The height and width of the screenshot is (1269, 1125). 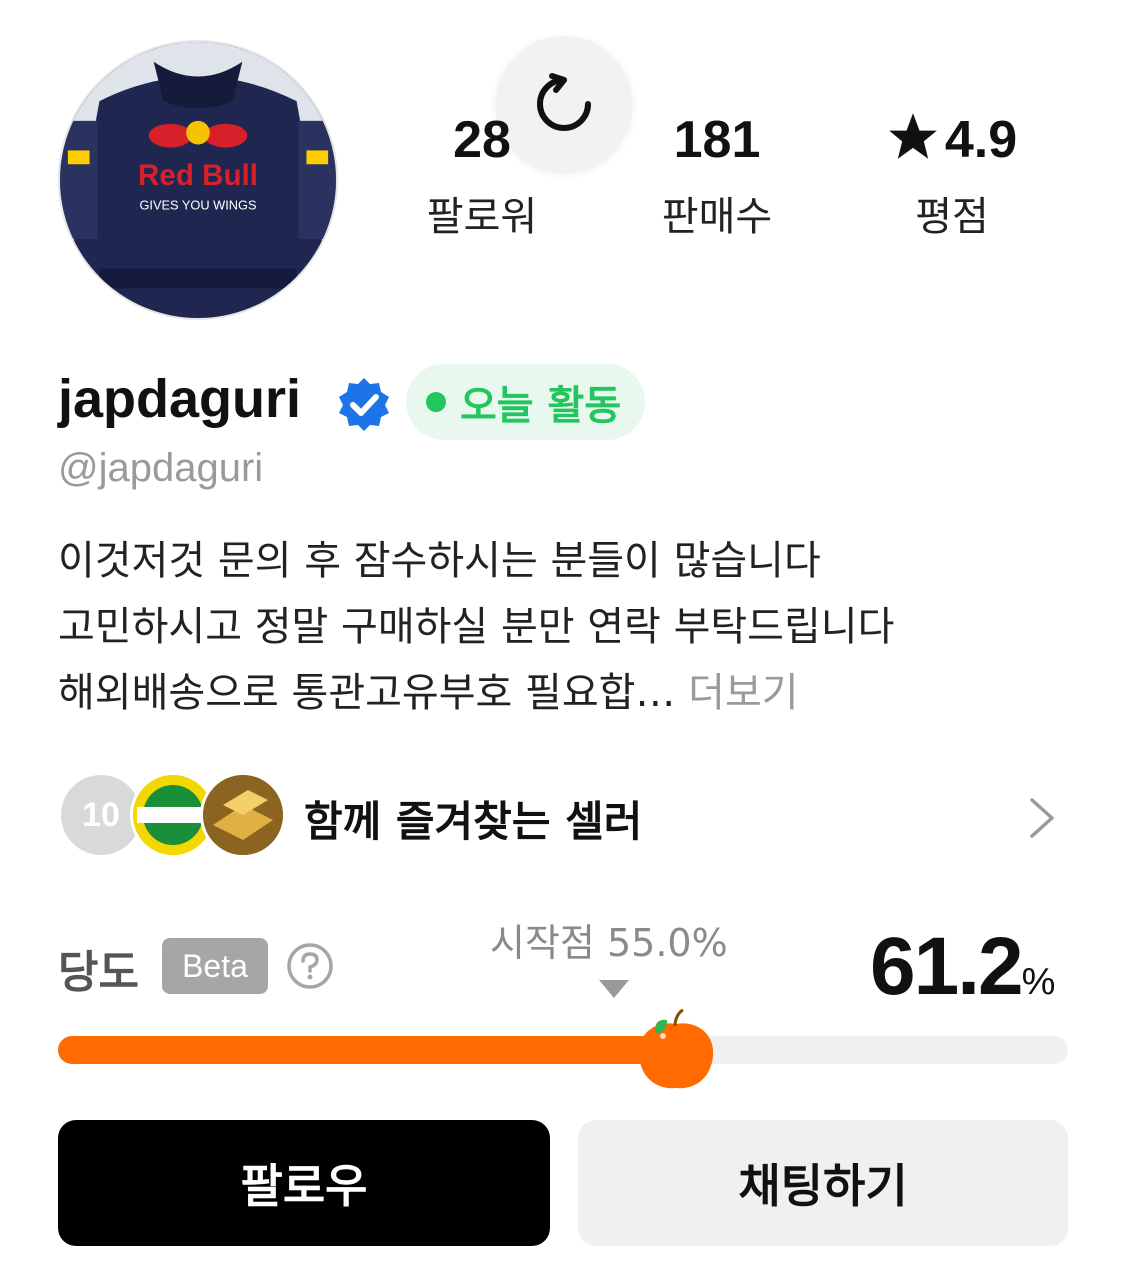 I want to click on bio-line-3-wrap: 해외배송으로 통관고유부호 필요합… 더보기, so click(x=563, y=693).